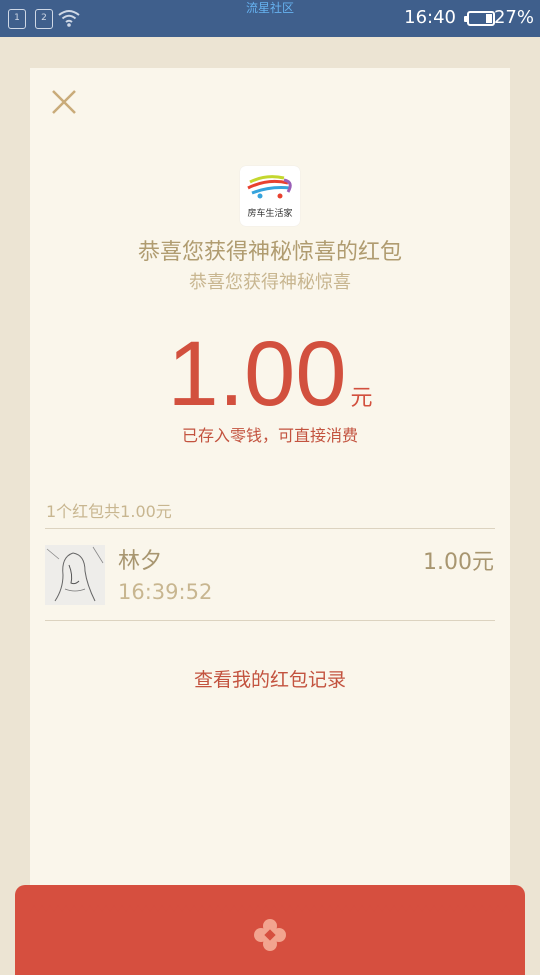 This screenshot has width=540, height=975. I want to click on avatar-sketch-icon, so click(75, 575).